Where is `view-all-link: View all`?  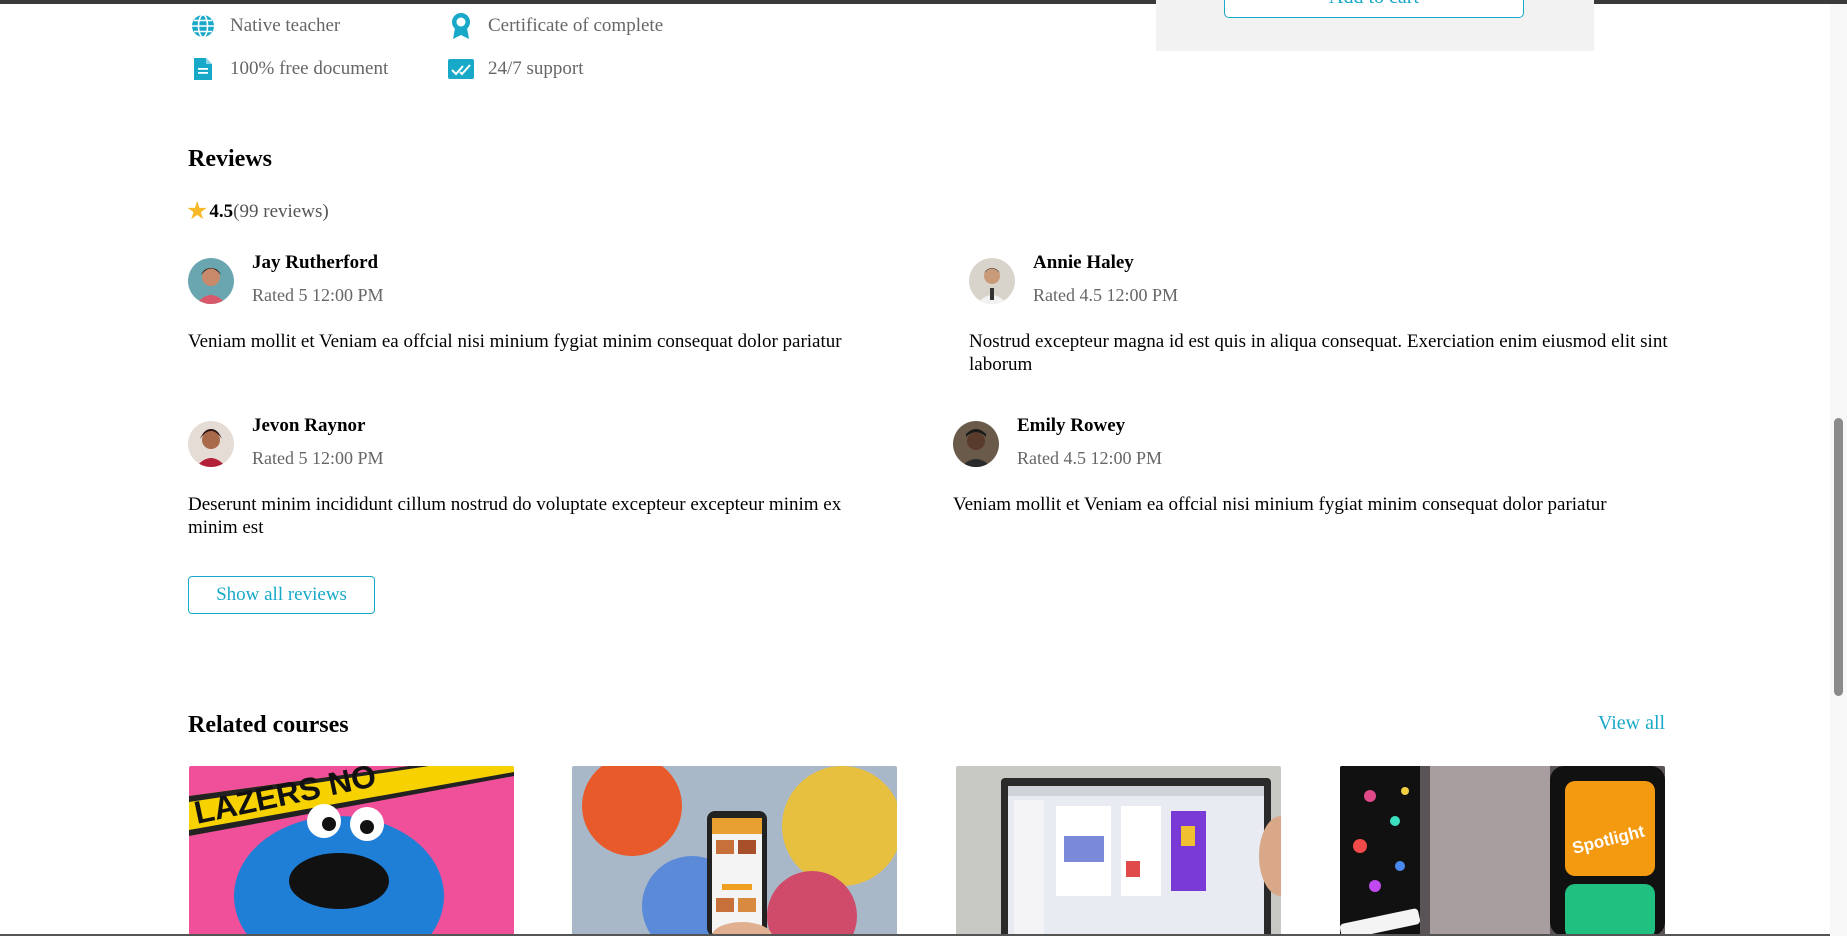
view-all-link: View all is located at coordinates (1631, 723).